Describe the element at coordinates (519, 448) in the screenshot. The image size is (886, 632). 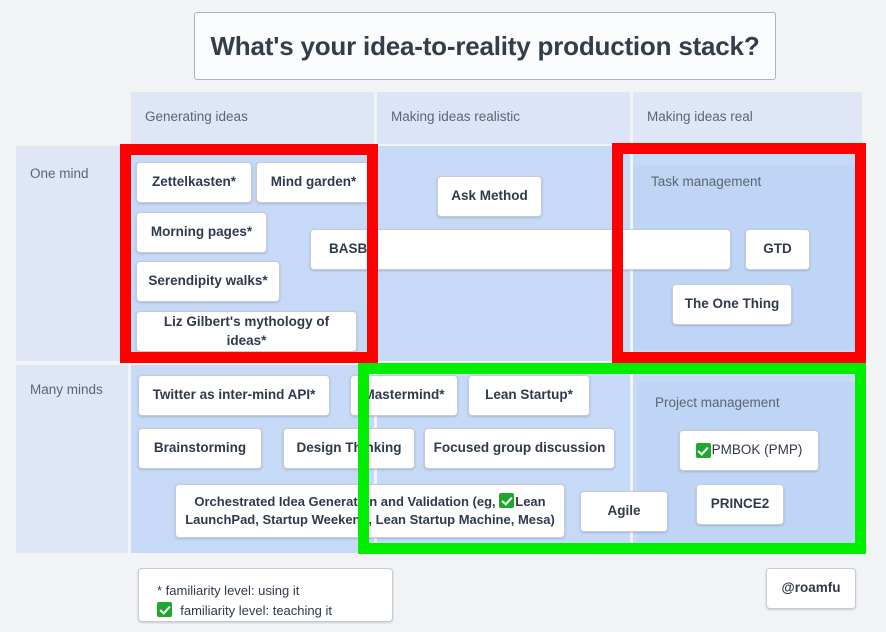
I see `card-focused-group-discussion: Focused group discussion` at that location.